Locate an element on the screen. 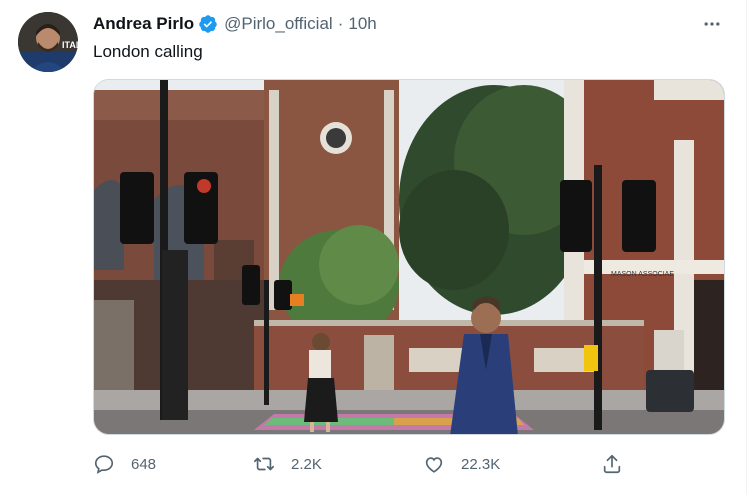 Image resolution: width=747 pixels, height=494 pixels. reply-button: 648 is located at coordinates (124, 464).